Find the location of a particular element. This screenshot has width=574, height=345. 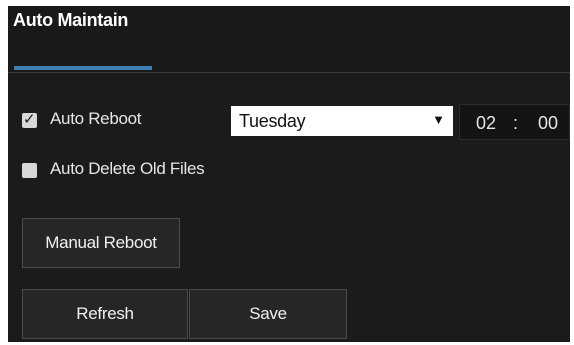

manual-reboot-button: Manual Reboot is located at coordinates (101, 243).